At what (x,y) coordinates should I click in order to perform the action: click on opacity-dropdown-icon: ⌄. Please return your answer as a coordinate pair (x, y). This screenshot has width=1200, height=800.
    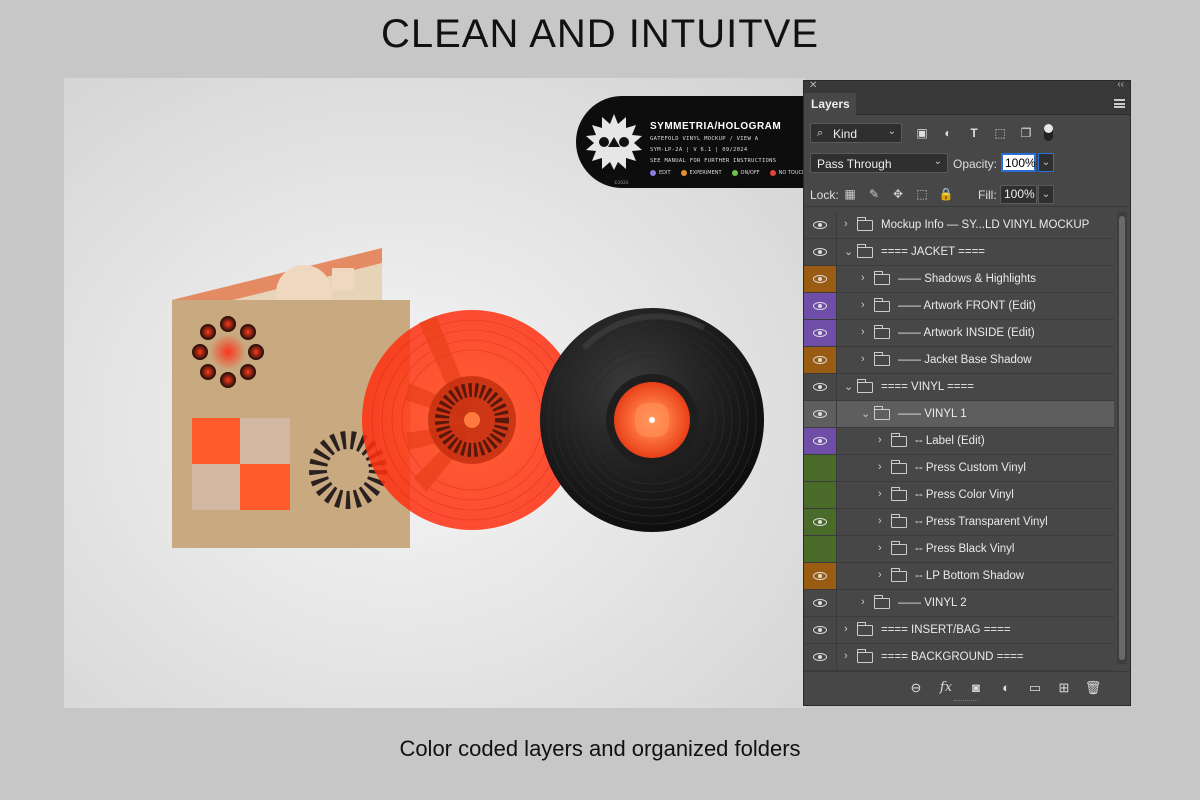
    Looking at the image, I should click on (1046, 162).